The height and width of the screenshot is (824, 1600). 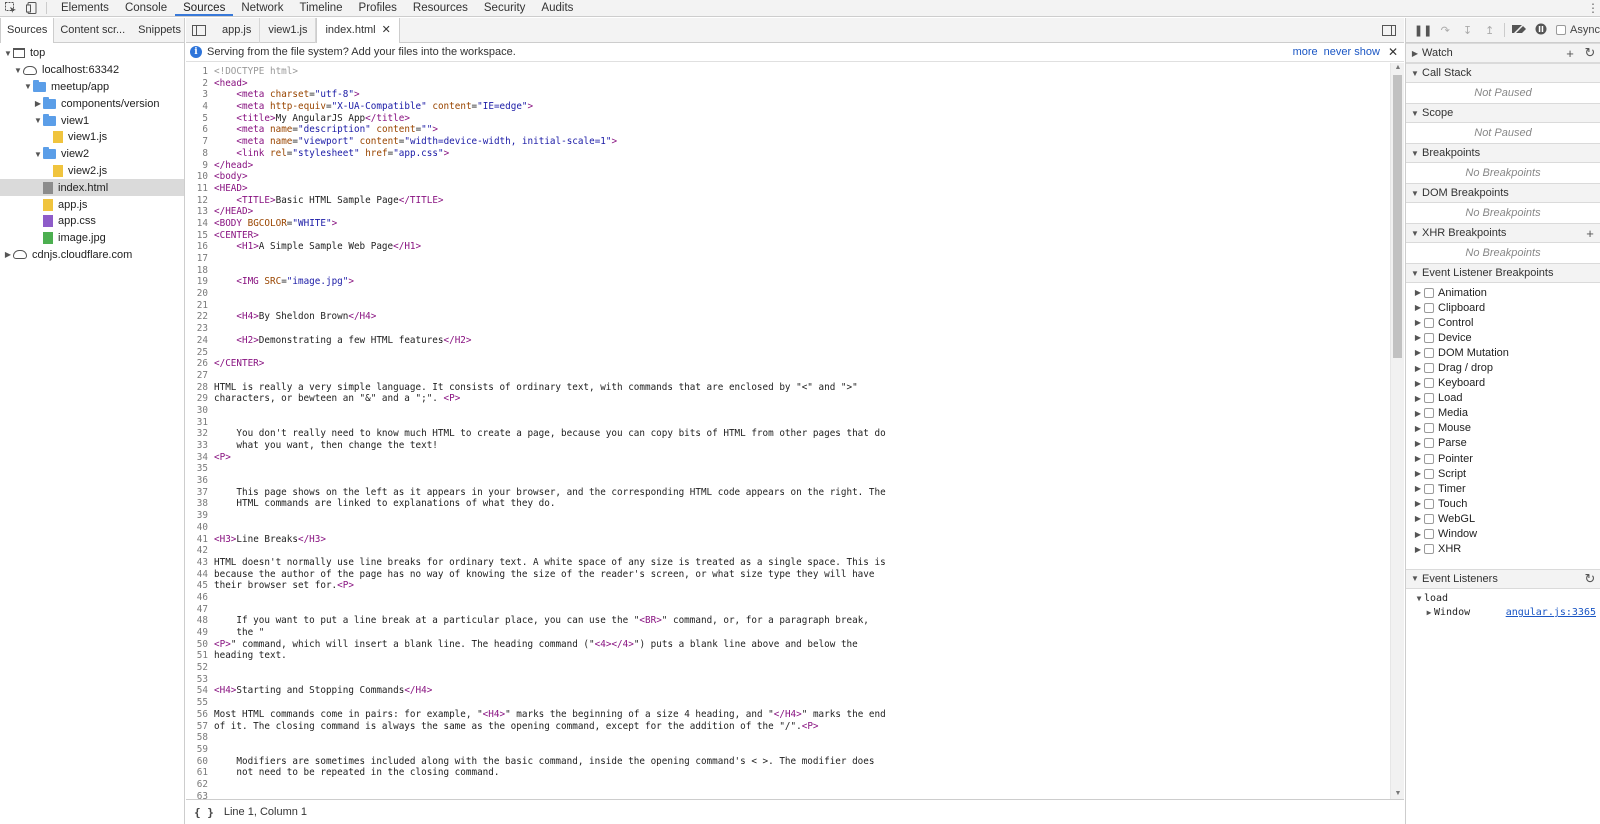 What do you see at coordinates (789, 130) in the screenshot?
I see `code-line: <meta name="description" content="">` at bounding box center [789, 130].